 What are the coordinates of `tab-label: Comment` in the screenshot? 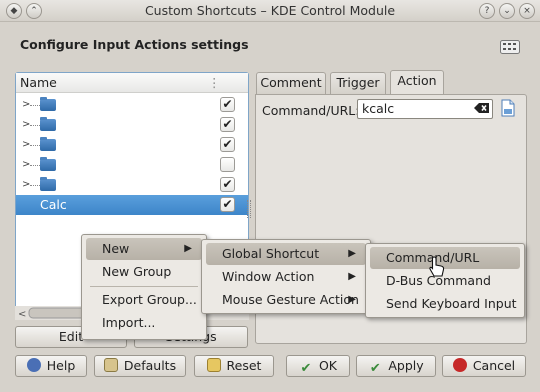 It's located at (291, 82).